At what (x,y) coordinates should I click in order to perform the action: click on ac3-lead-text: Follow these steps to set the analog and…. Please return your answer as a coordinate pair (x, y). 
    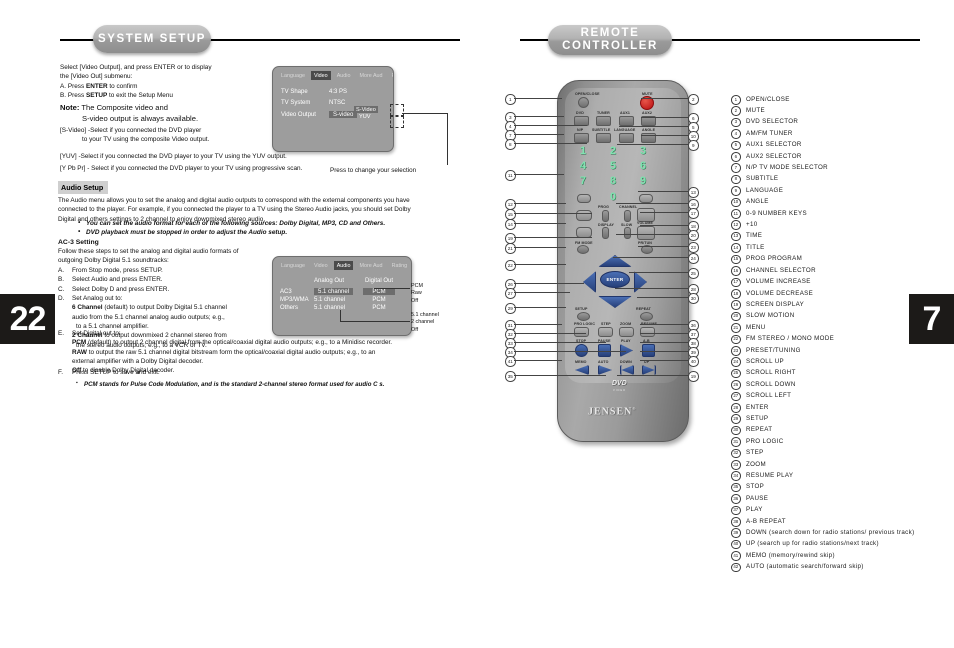
    Looking at the image, I should click on (178, 256).